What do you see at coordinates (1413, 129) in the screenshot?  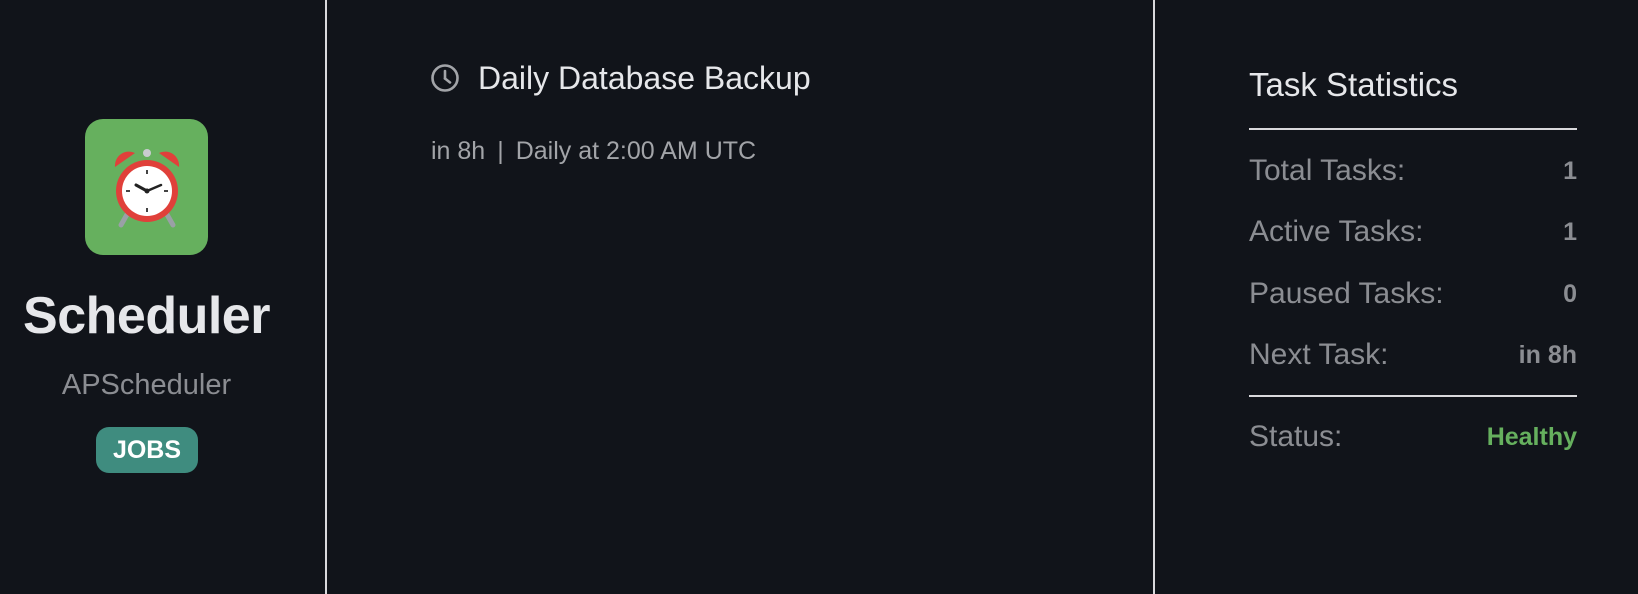 I see `stats-title-rule` at bounding box center [1413, 129].